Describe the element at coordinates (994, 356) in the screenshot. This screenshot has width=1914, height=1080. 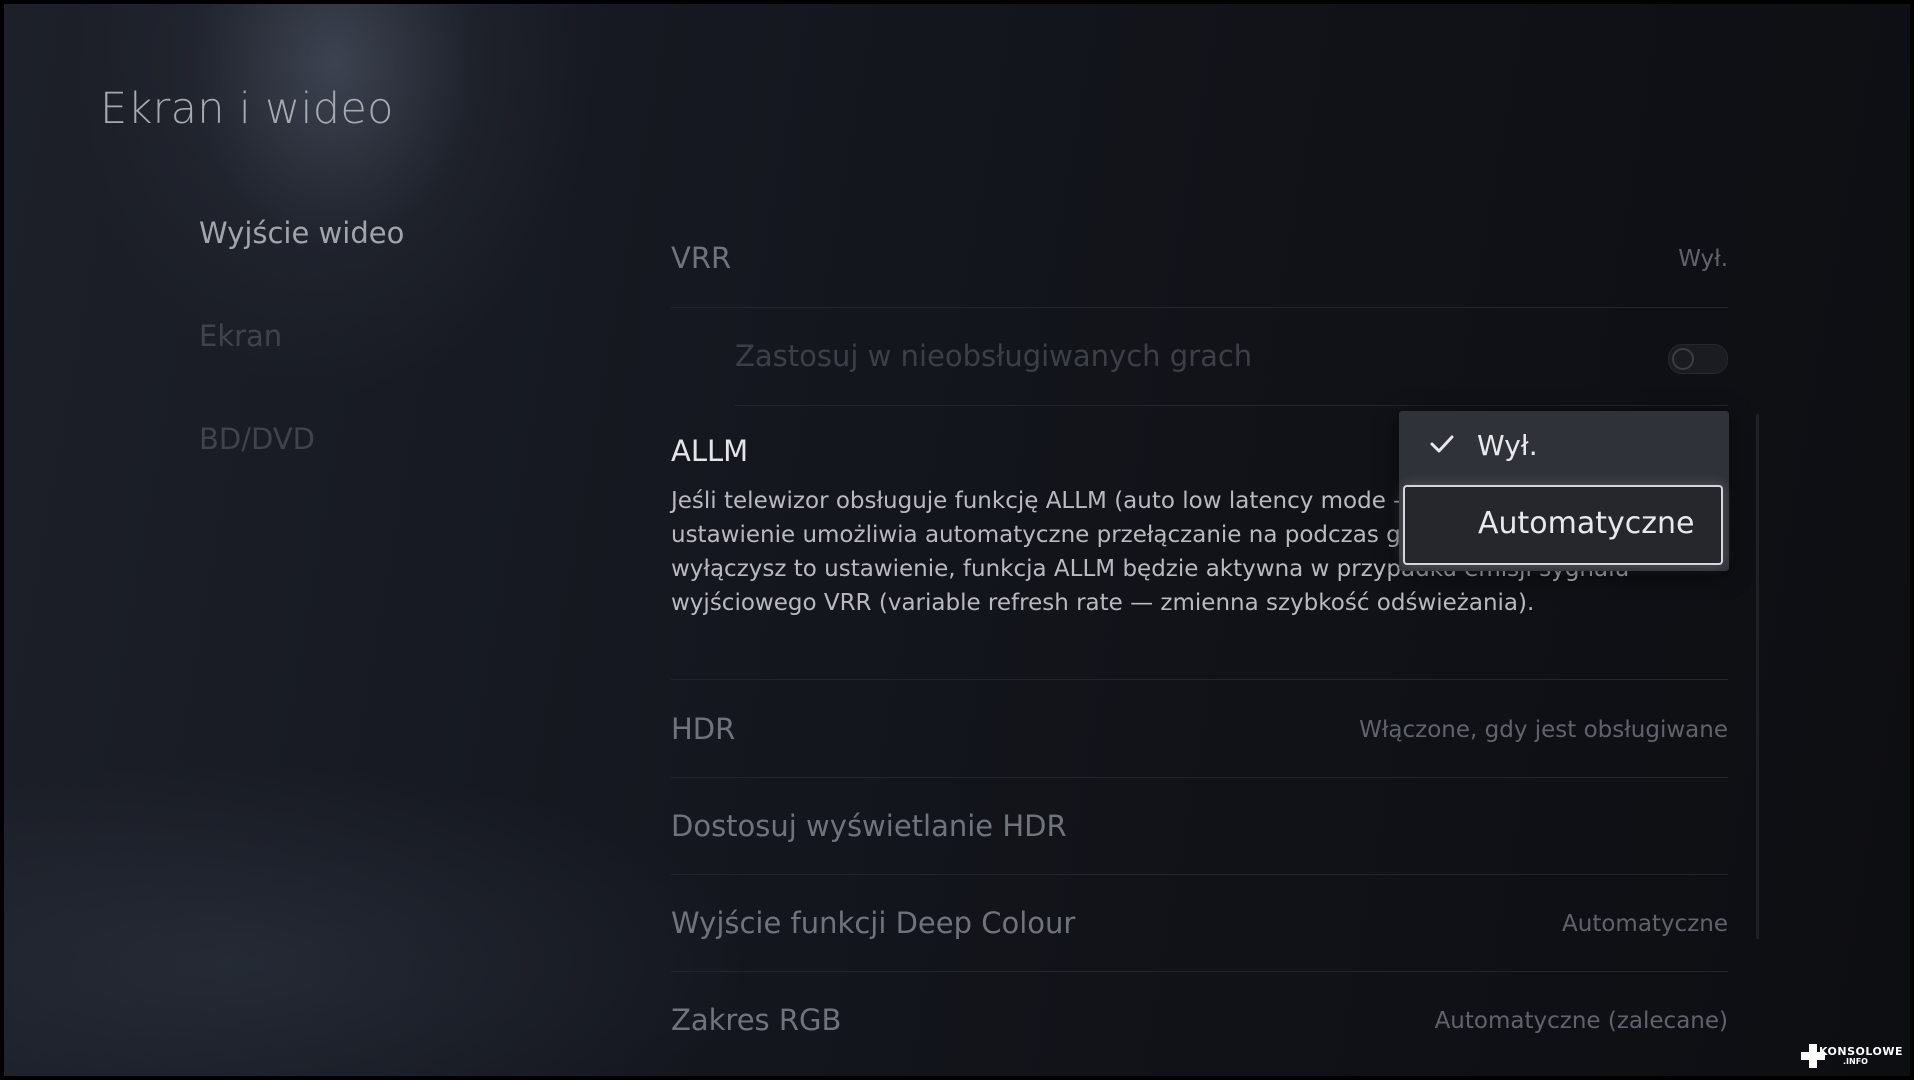
I see `unsupported-games-label: Zastosuj w nieobsługiwanych grach` at that location.